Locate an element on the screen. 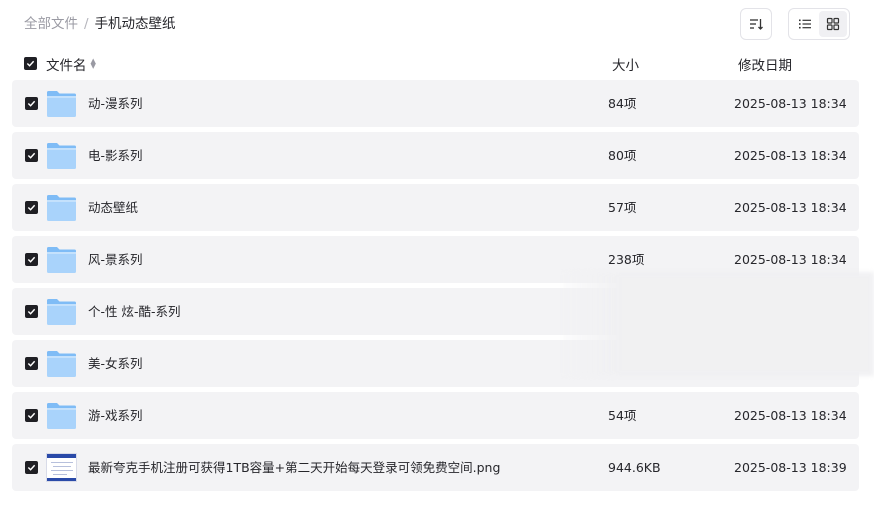 The image size is (874, 514). sort-lines-icon is located at coordinates (756, 24).